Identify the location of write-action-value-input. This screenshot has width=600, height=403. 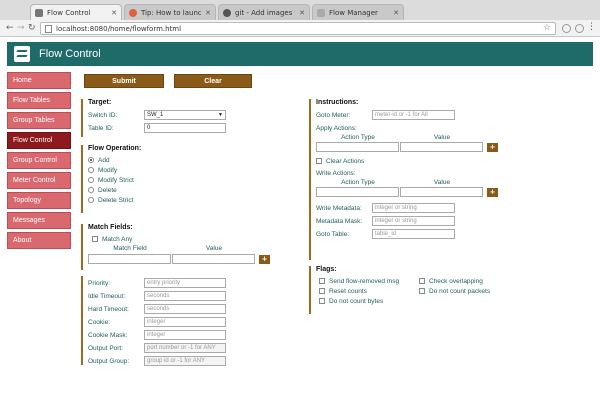
(441, 192).